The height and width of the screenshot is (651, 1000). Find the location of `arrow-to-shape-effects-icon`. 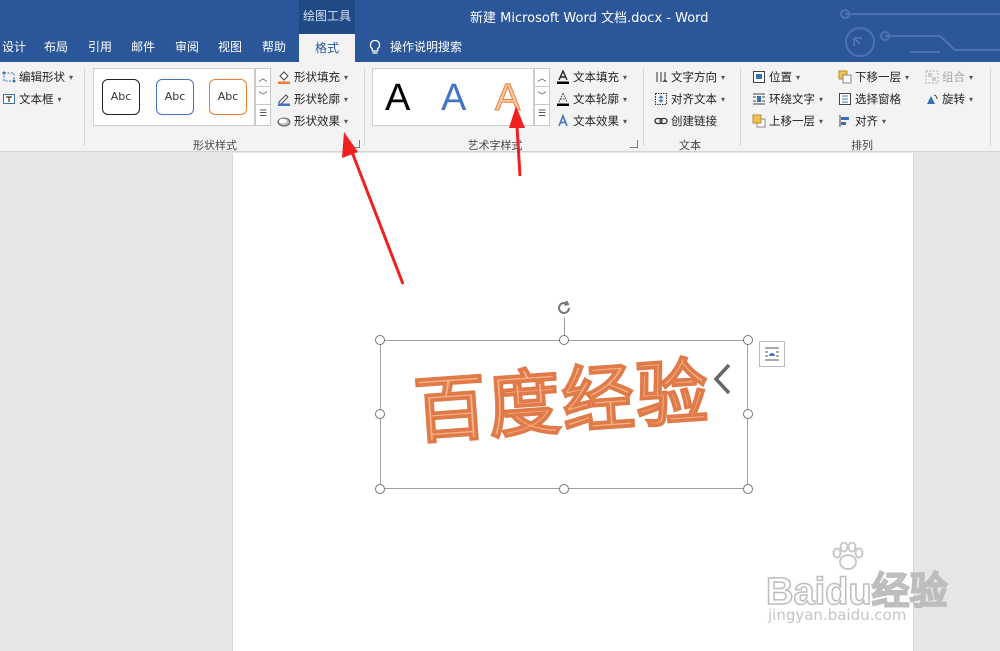

arrow-to-shape-effects-icon is located at coordinates (373, 208).